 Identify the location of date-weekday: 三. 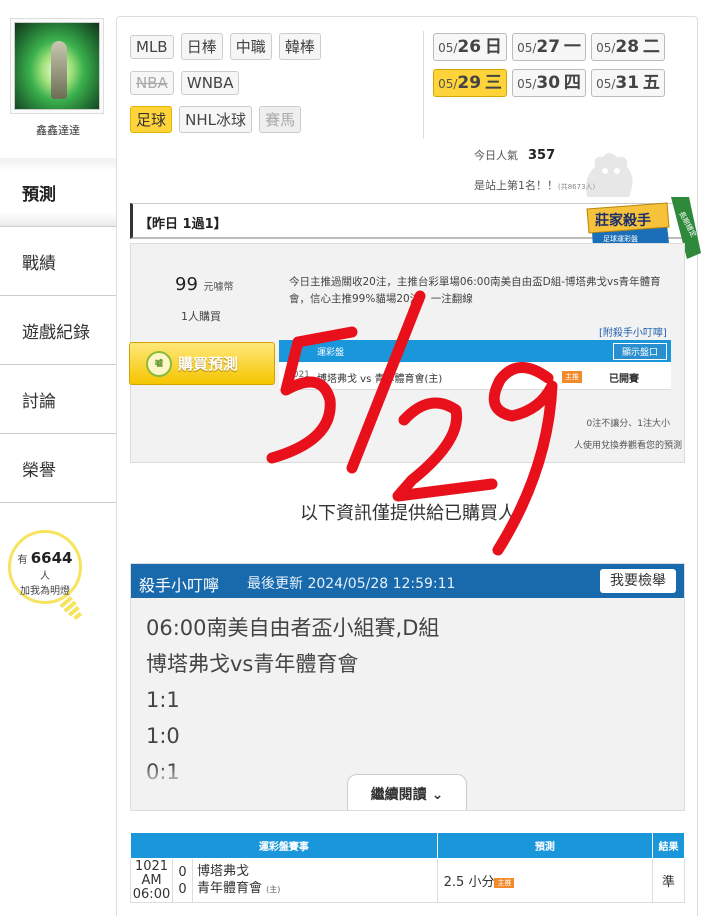
(493, 83).